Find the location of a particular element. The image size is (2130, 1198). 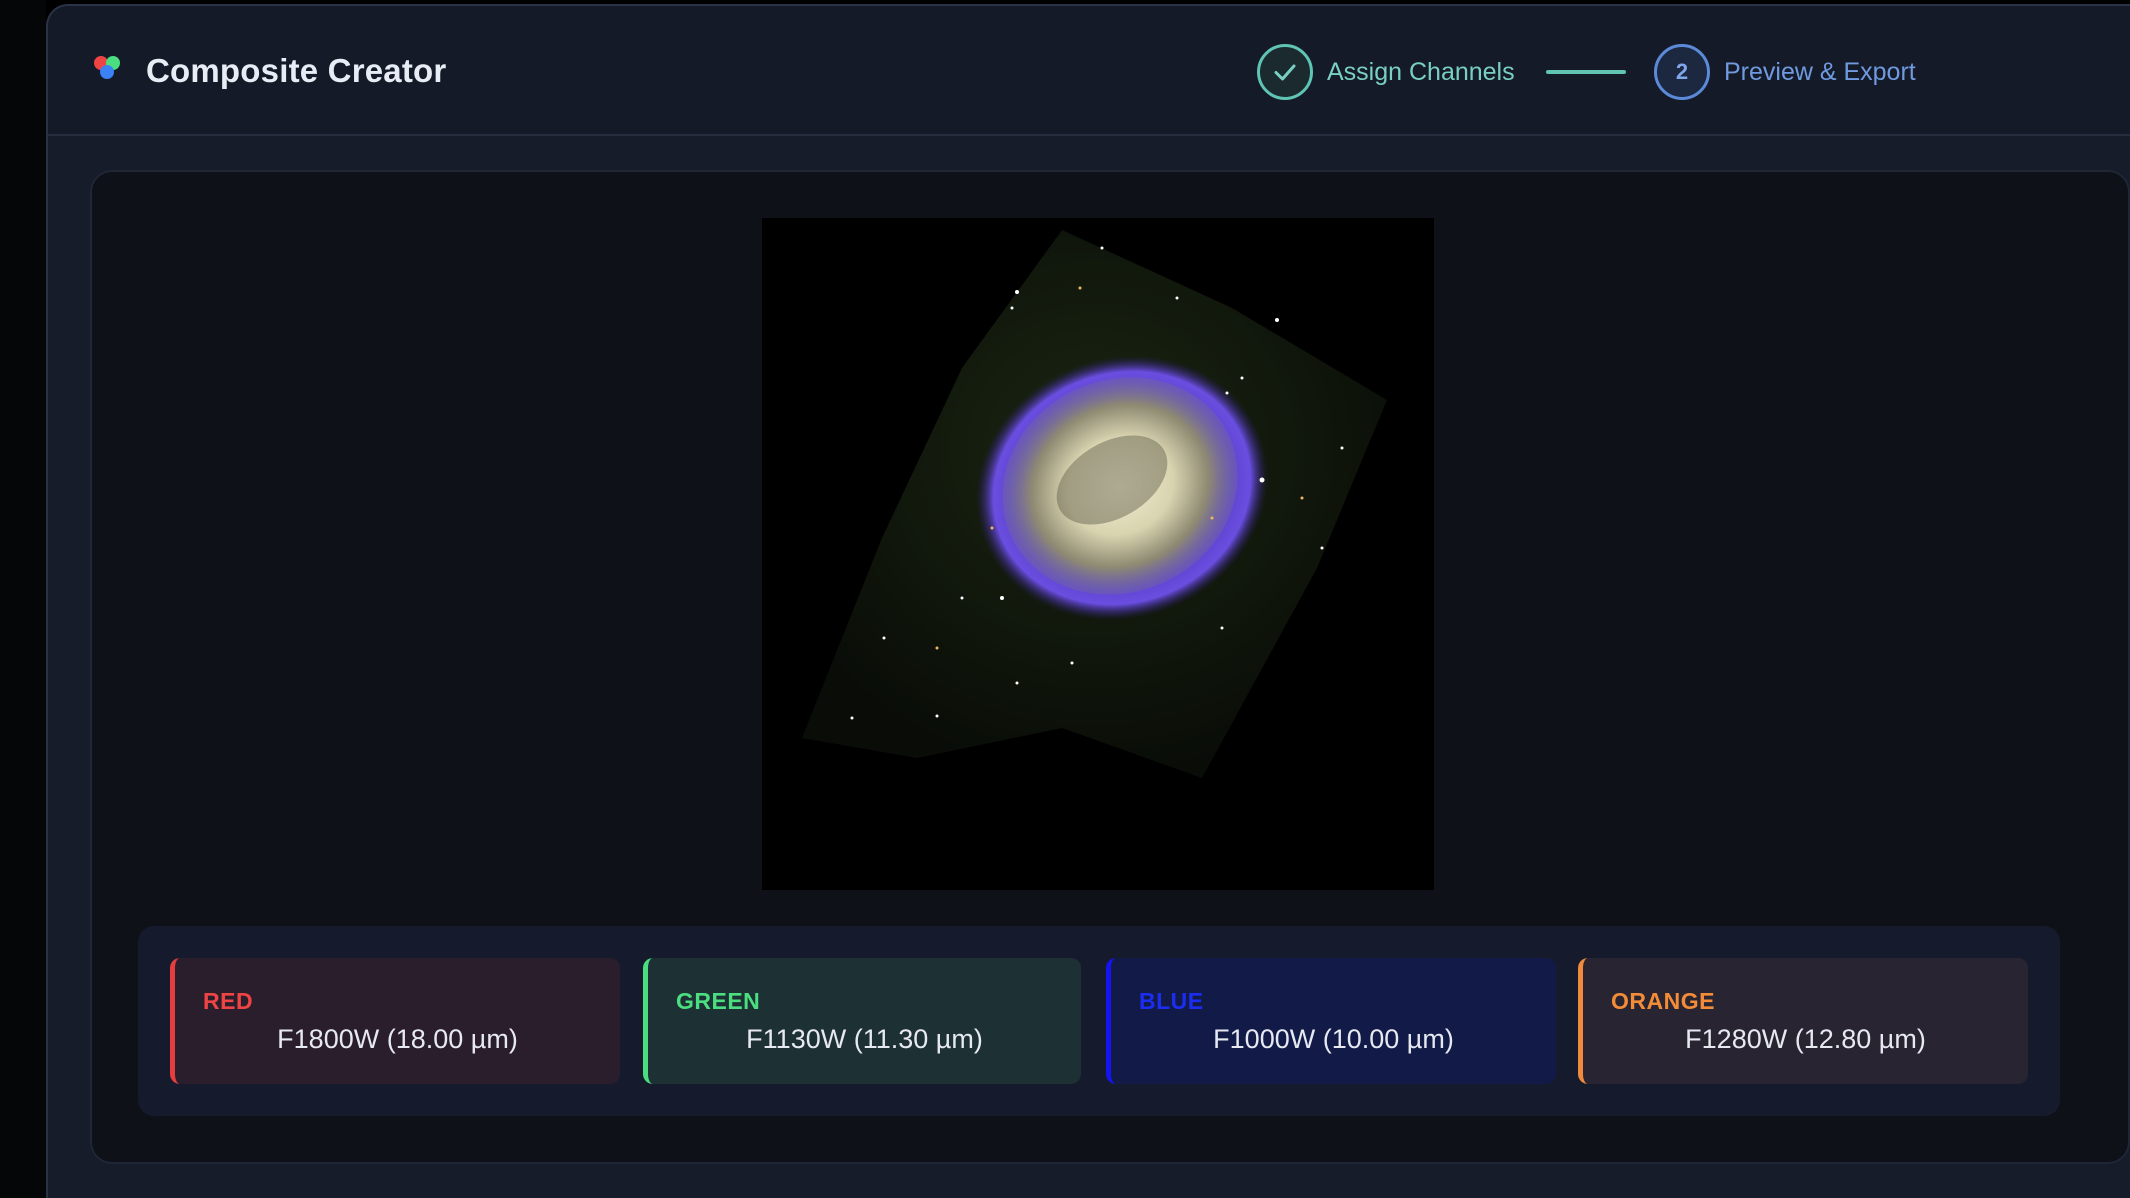

channel-card-red: RED F1800W (18.00 µm) is located at coordinates (395, 1021).